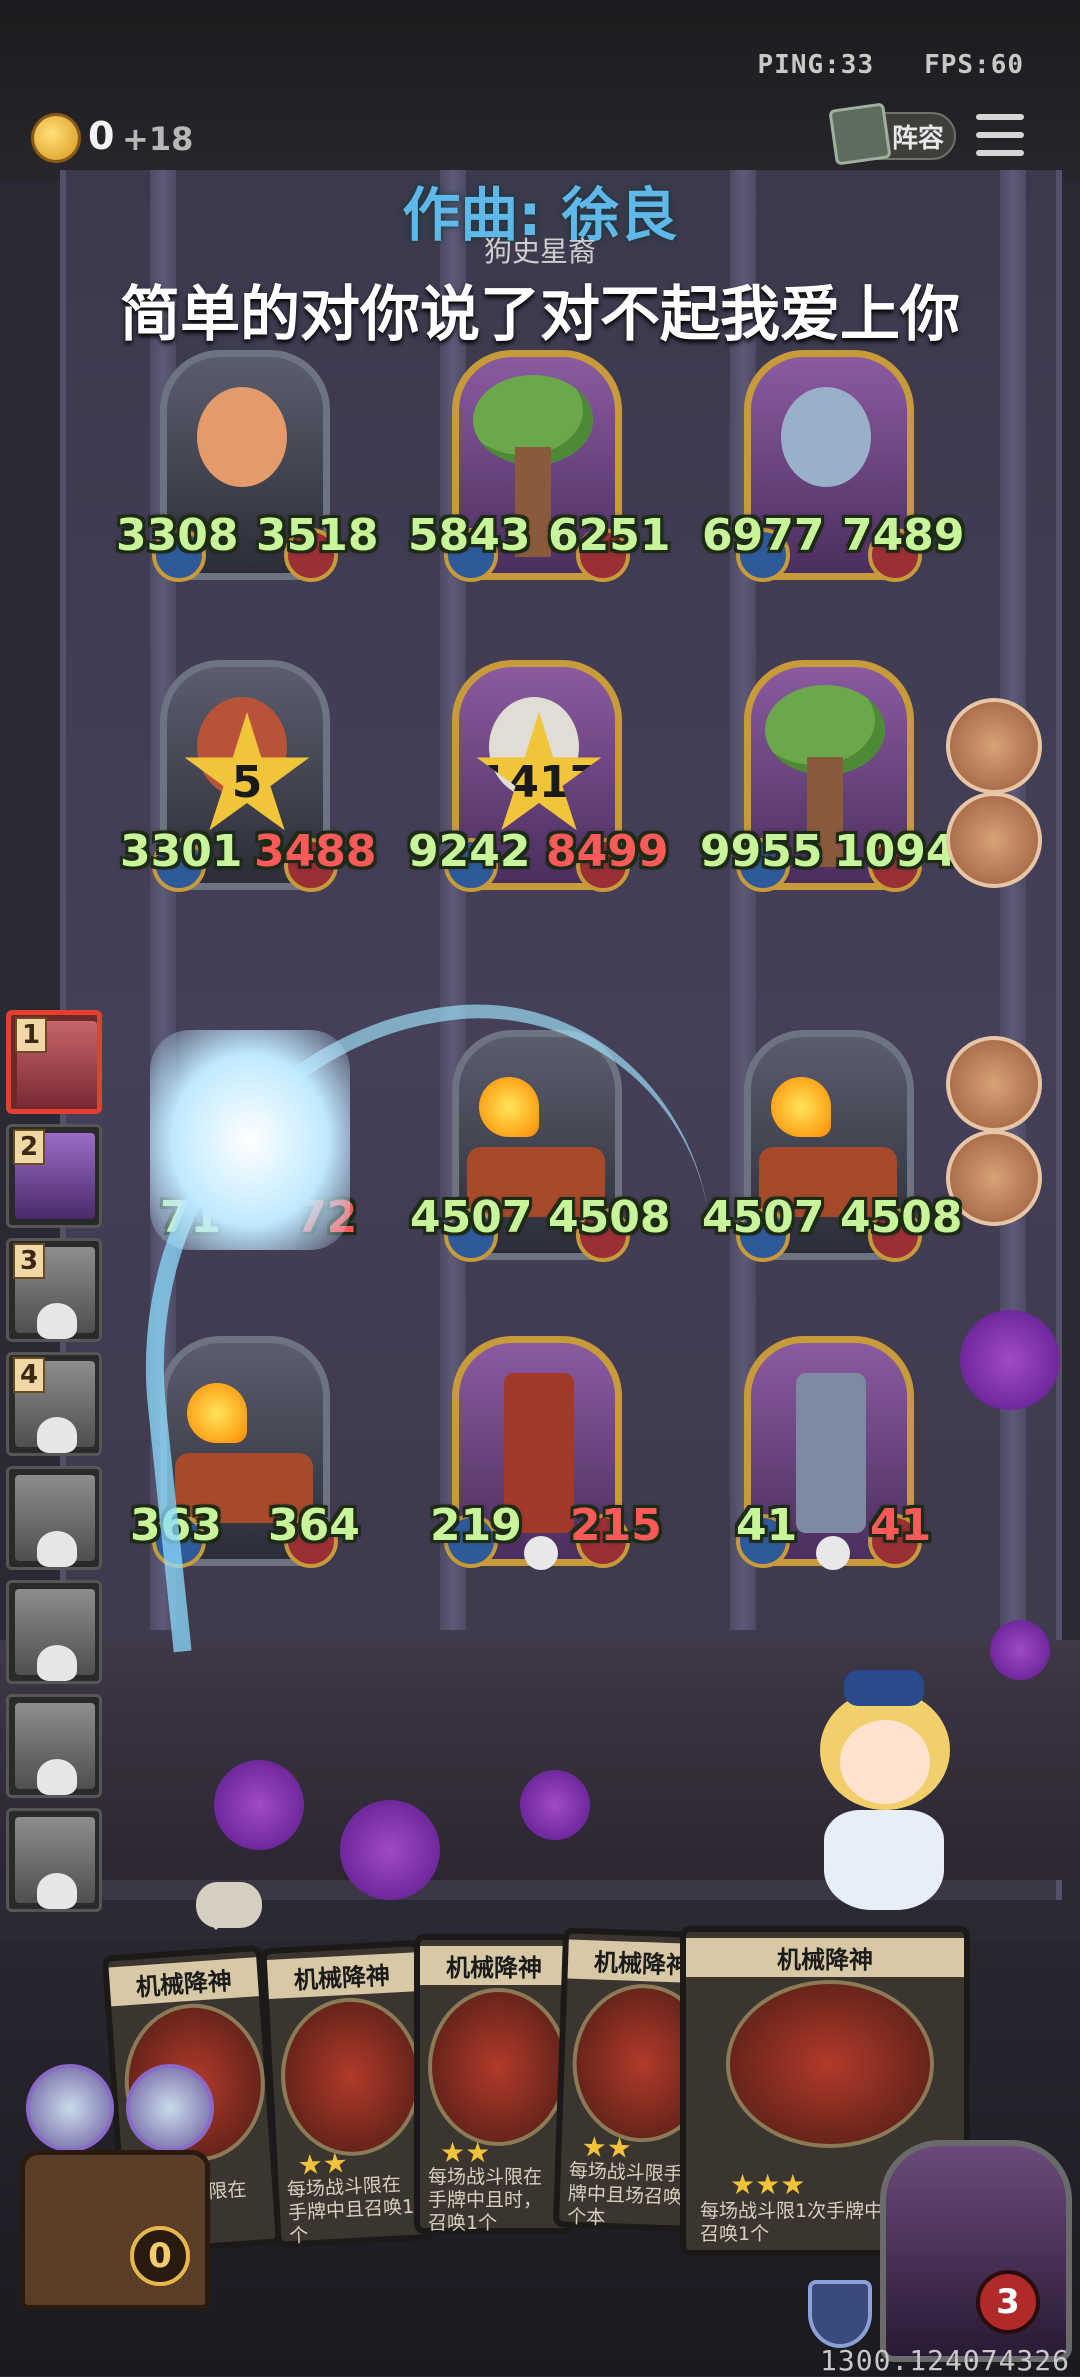 The height and width of the screenshot is (2377, 1080). What do you see at coordinates (895, 851) in the screenshot?
I see `unit-health: 1094` at bounding box center [895, 851].